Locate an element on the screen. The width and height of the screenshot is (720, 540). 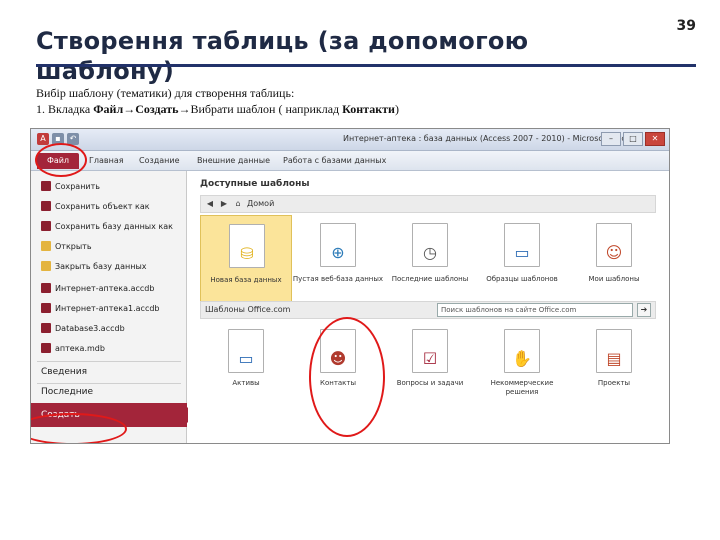
save-db-icon is located at coordinates (46, 226).